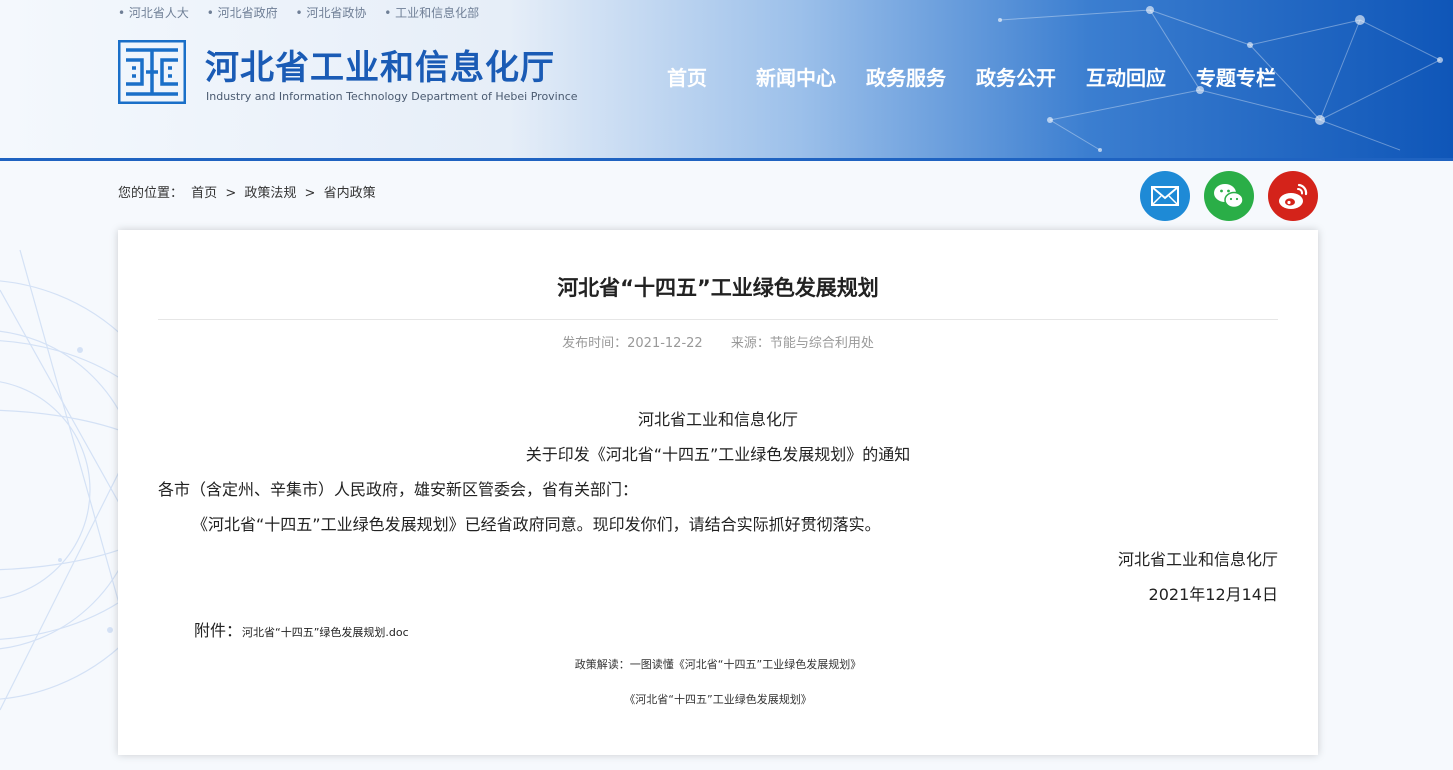  I want to click on weibo-icon, so click(1293, 196).